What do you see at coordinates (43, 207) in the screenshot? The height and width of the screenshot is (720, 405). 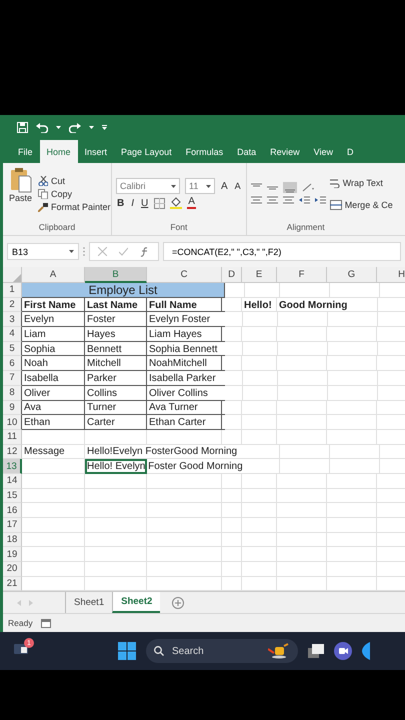 I see `paintbrush-icon` at bounding box center [43, 207].